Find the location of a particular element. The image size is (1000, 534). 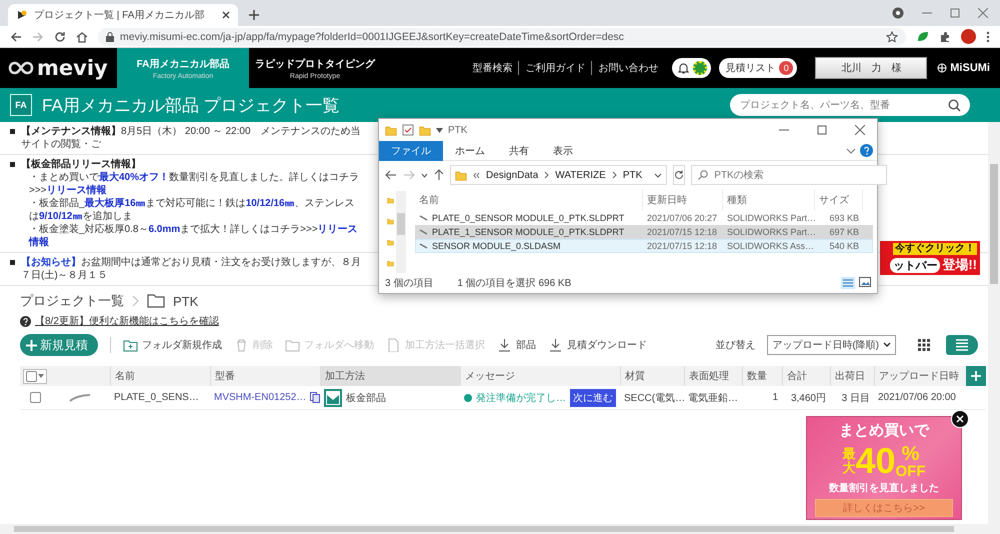

breadcrumb-item: プロジェクト一覧 is located at coordinates (72, 301).